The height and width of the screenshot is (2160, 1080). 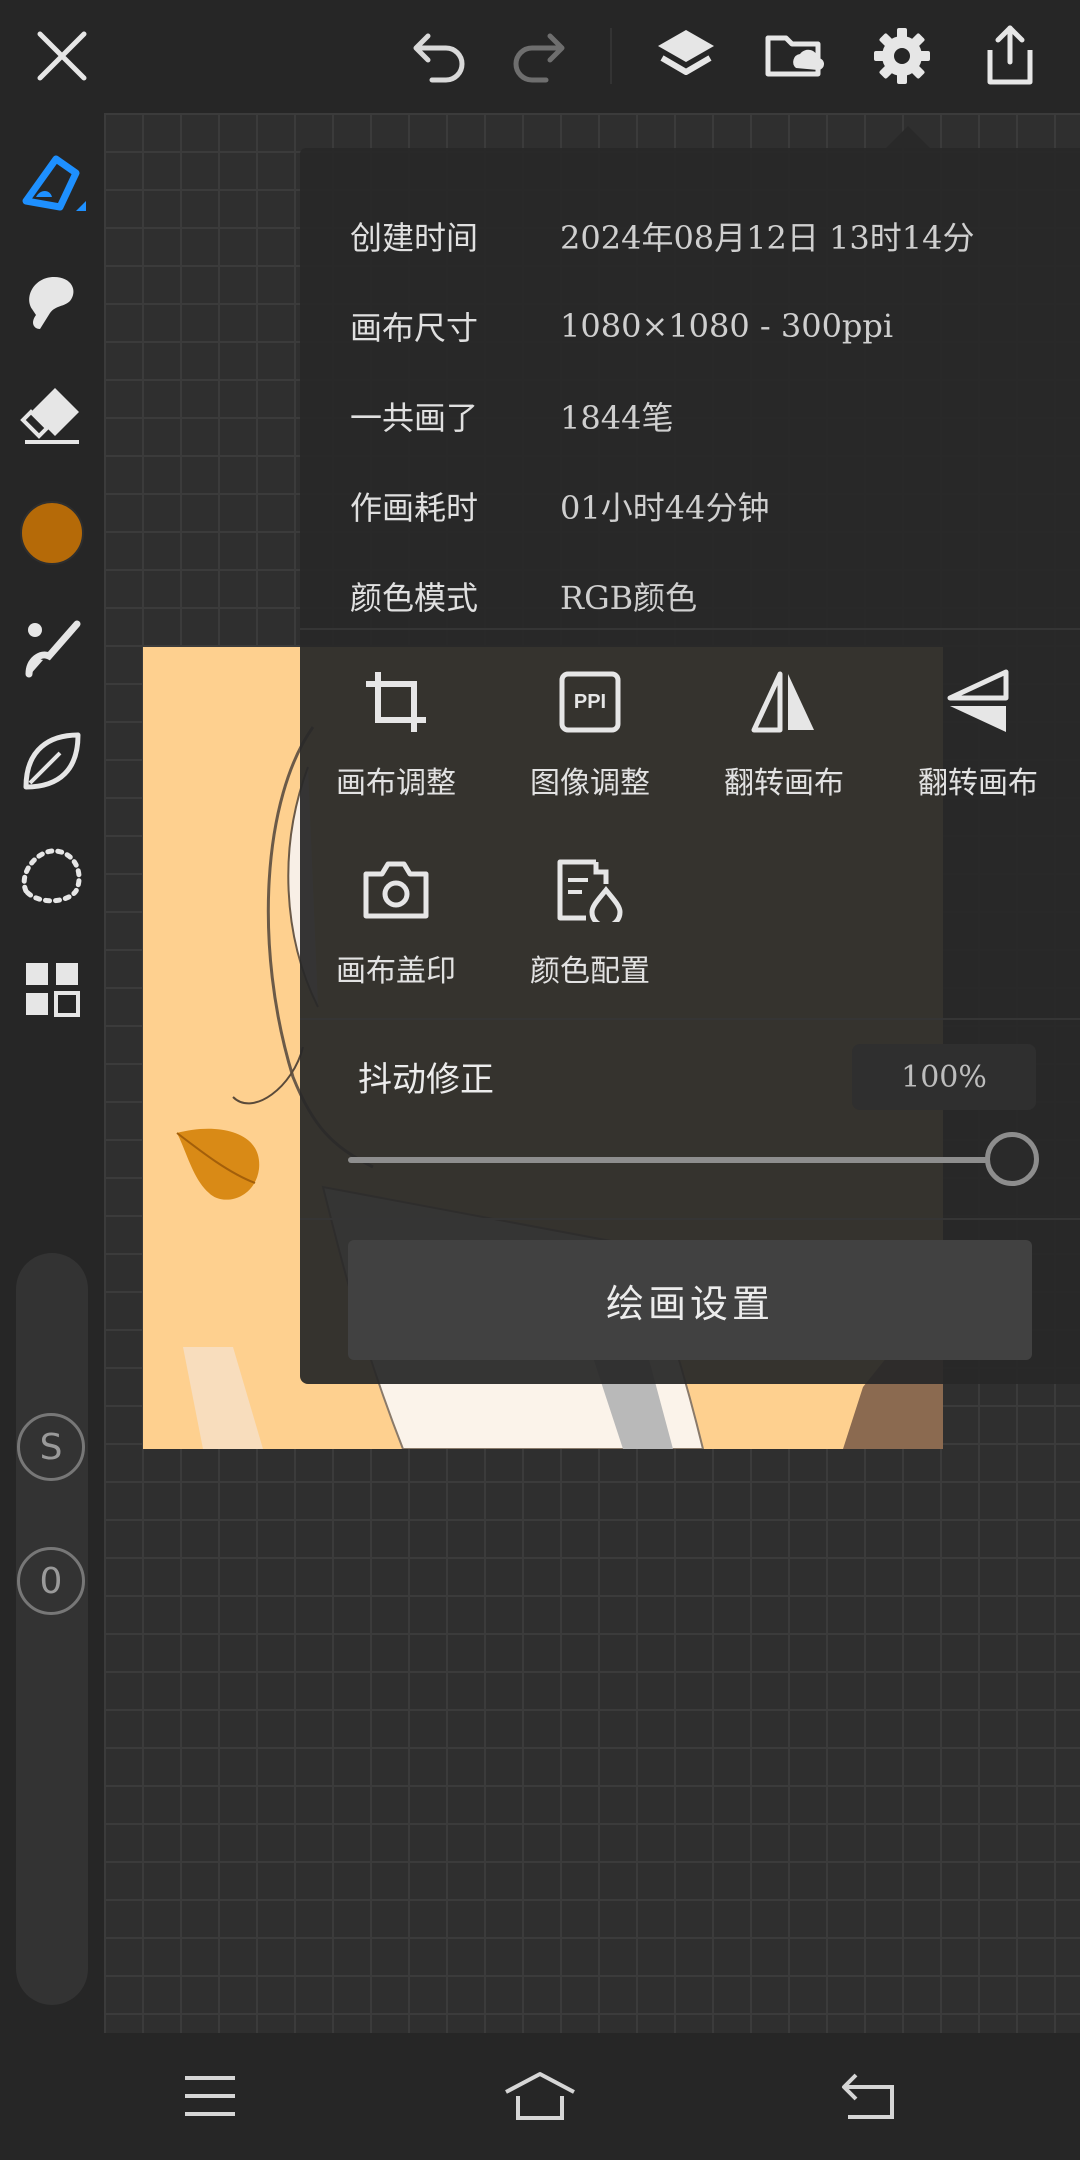 What do you see at coordinates (210, 2096) in the screenshot?
I see `menu-icon` at bounding box center [210, 2096].